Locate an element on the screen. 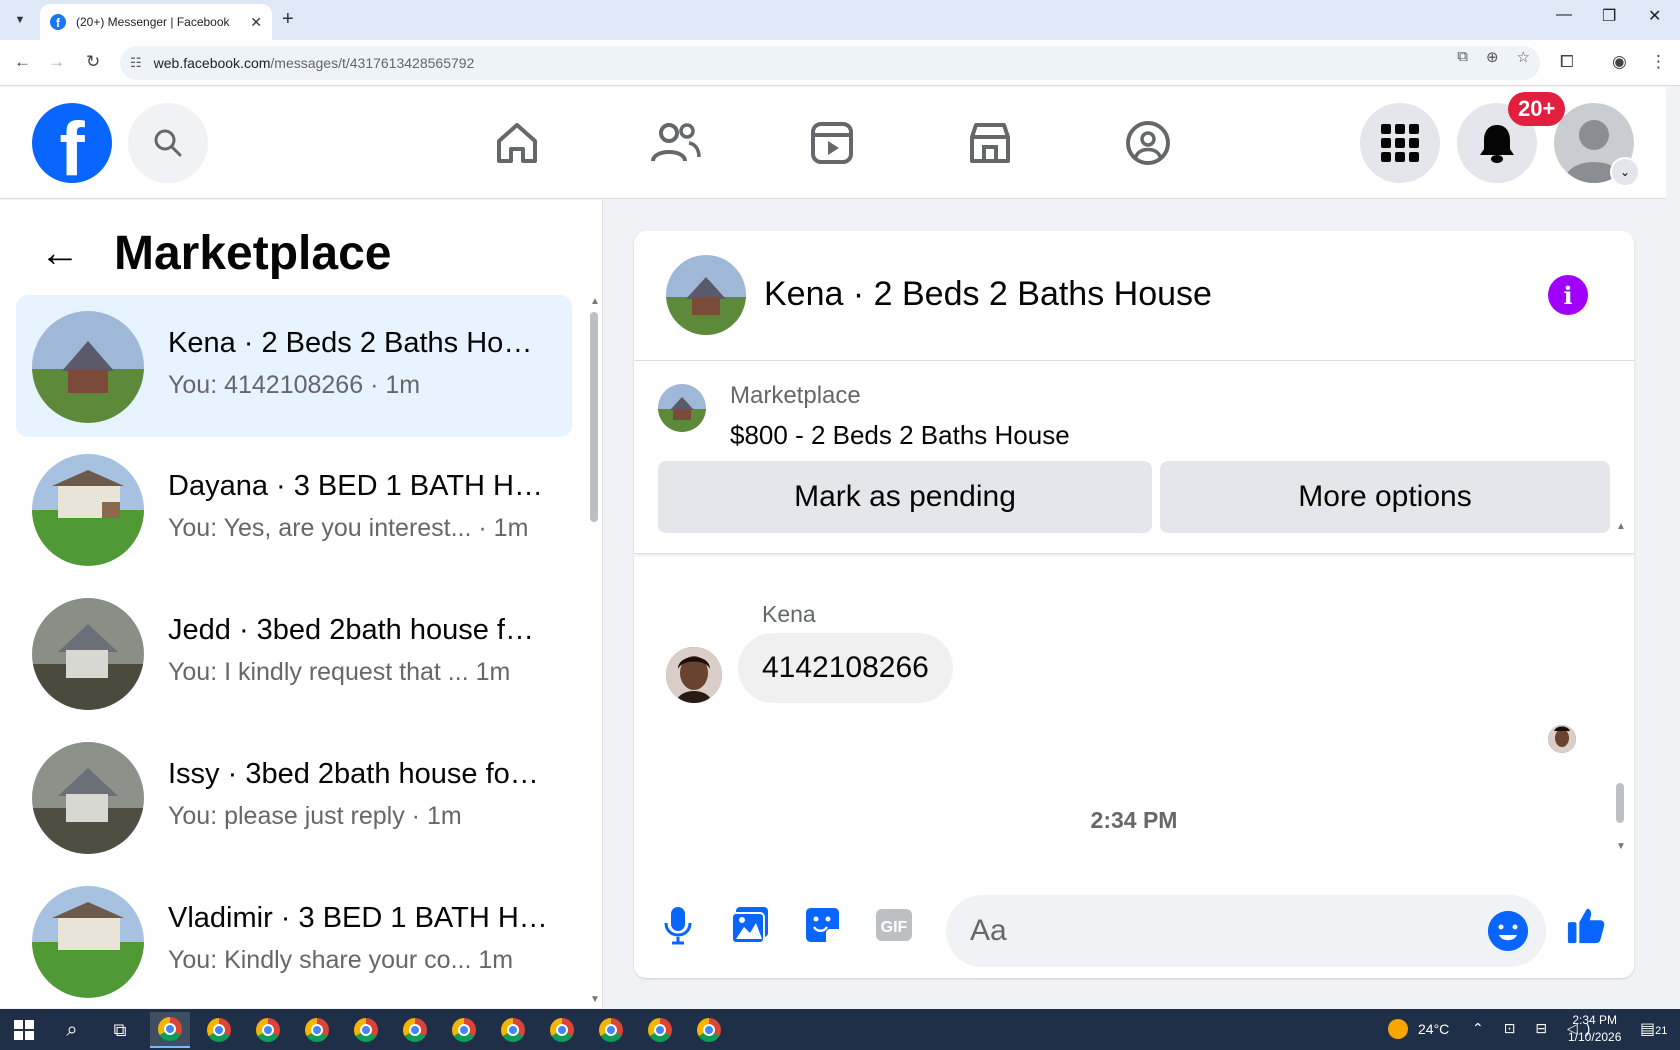  taskbar-time: 2:34 PM is located at coordinates (1595, 1020).